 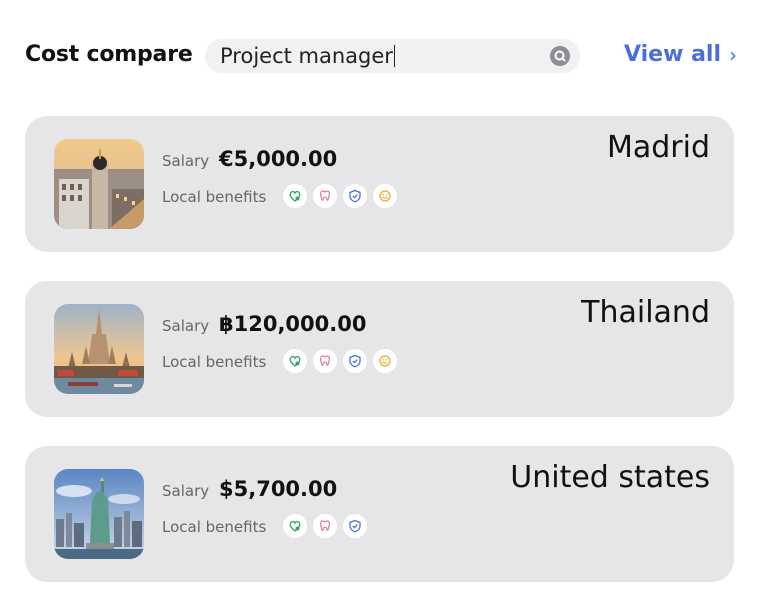 I want to click on page-title: Cost compare, so click(x=109, y=54).